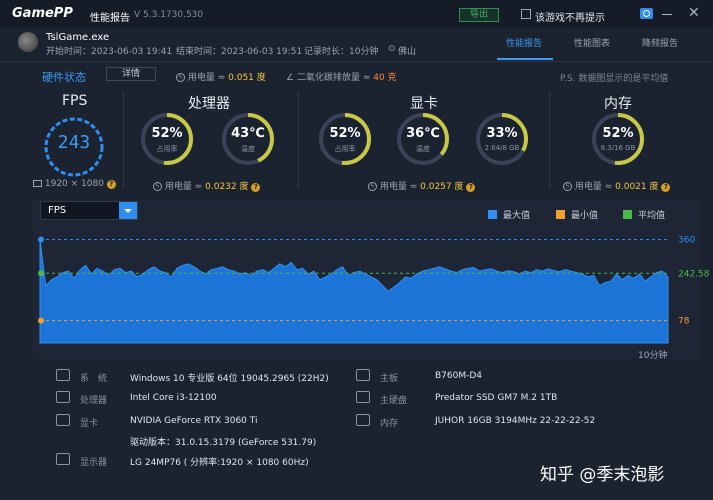  I want to click on cpu-temp-gauge: 43℃ 温度, so click(248, 139).